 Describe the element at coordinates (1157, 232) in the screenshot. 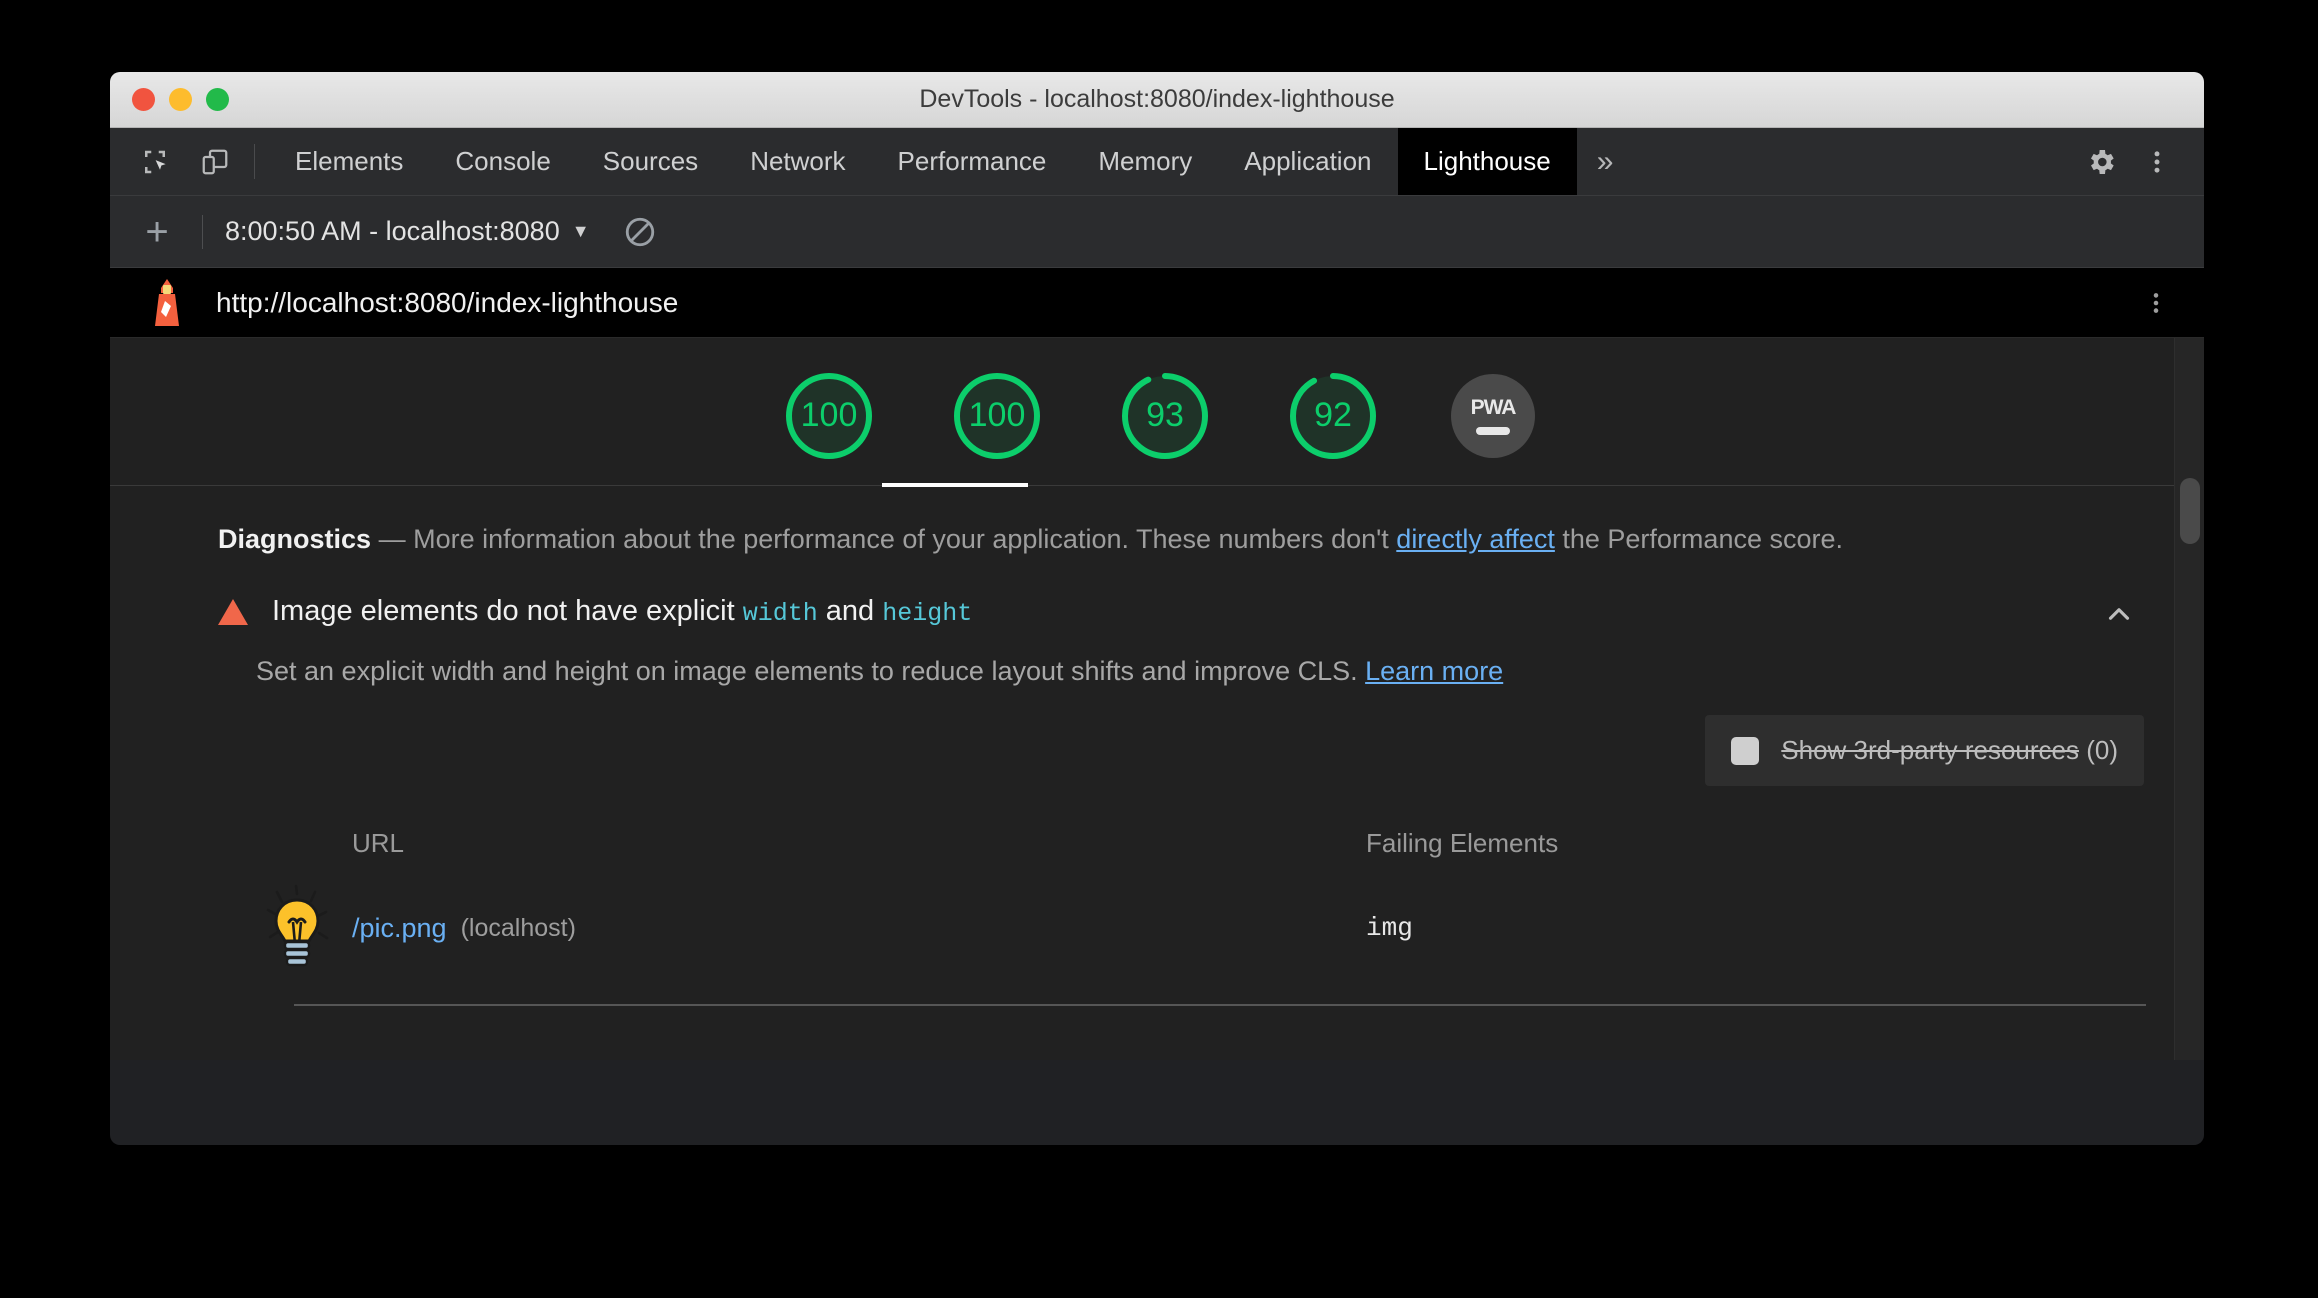

I see `lighthouse-panel-toolbar: + 8:00:50 AM - localhost:8080 ▼` at that location.